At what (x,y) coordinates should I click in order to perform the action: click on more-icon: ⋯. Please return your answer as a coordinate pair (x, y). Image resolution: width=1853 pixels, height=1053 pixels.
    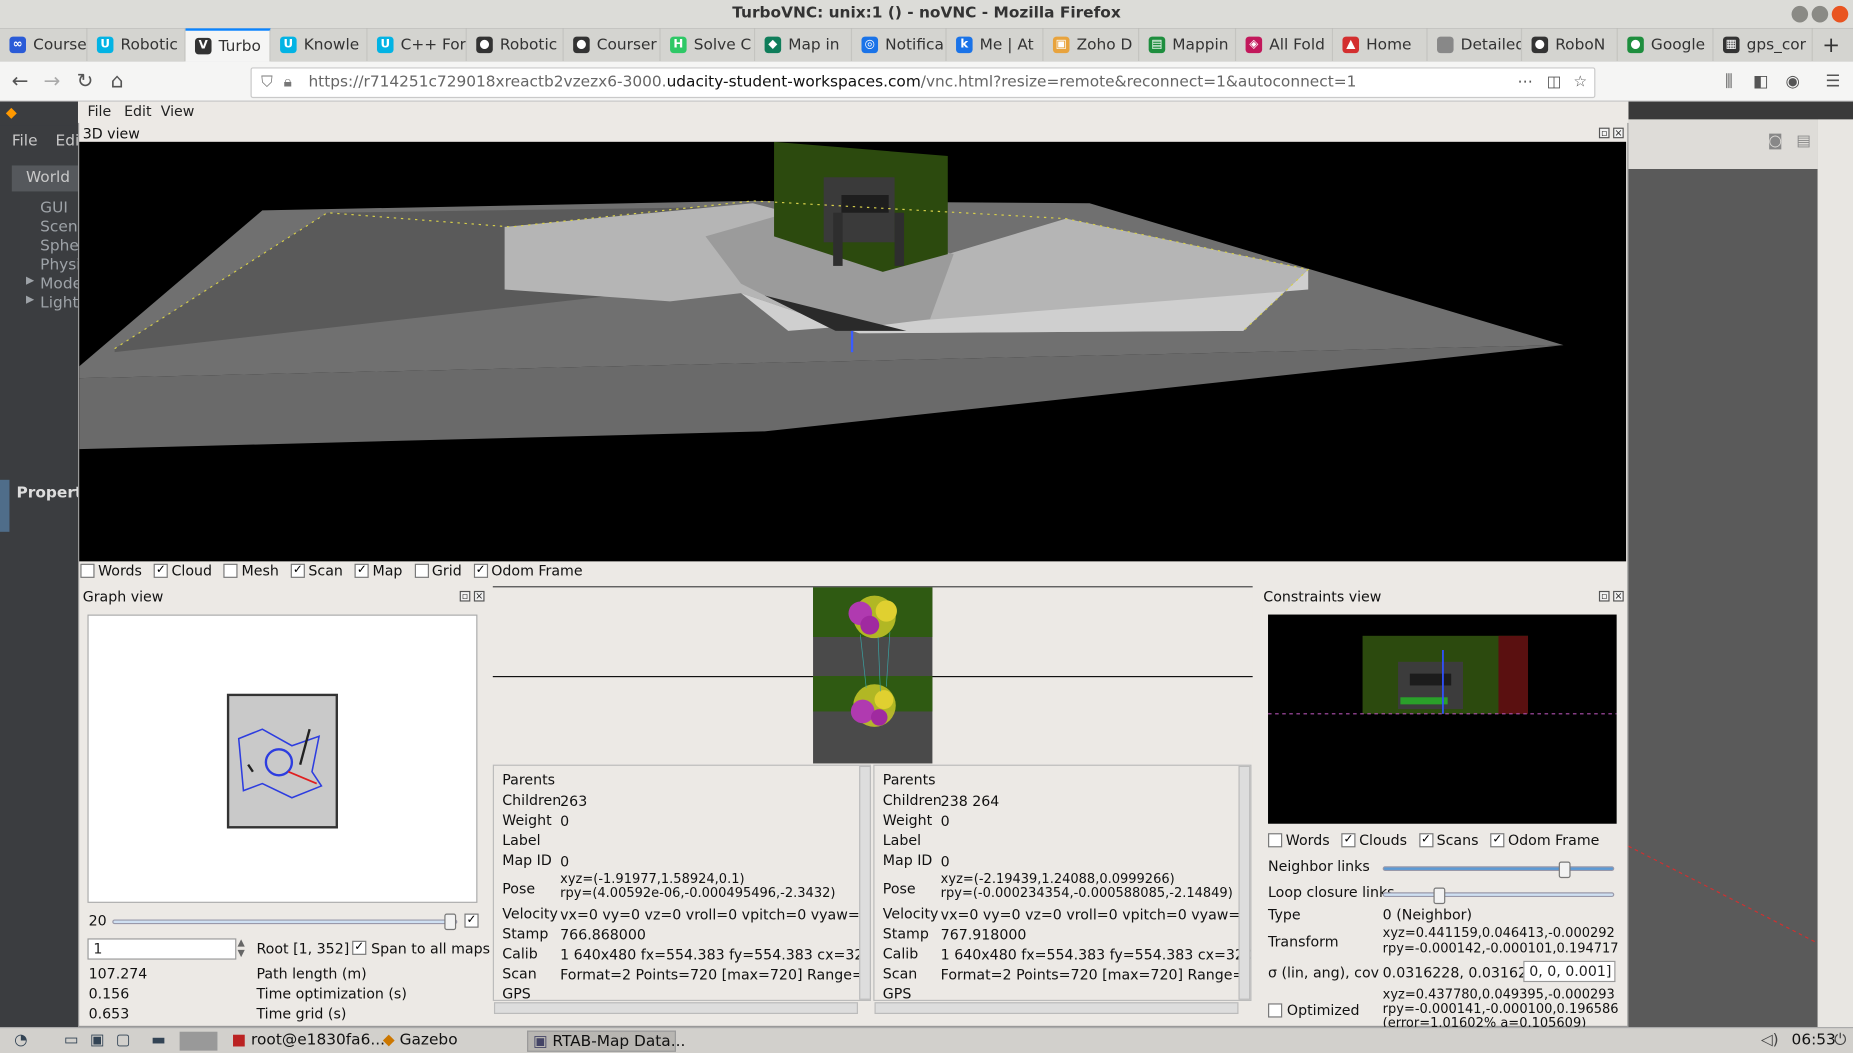
    Looking at the image, I should click on (1524, 83).